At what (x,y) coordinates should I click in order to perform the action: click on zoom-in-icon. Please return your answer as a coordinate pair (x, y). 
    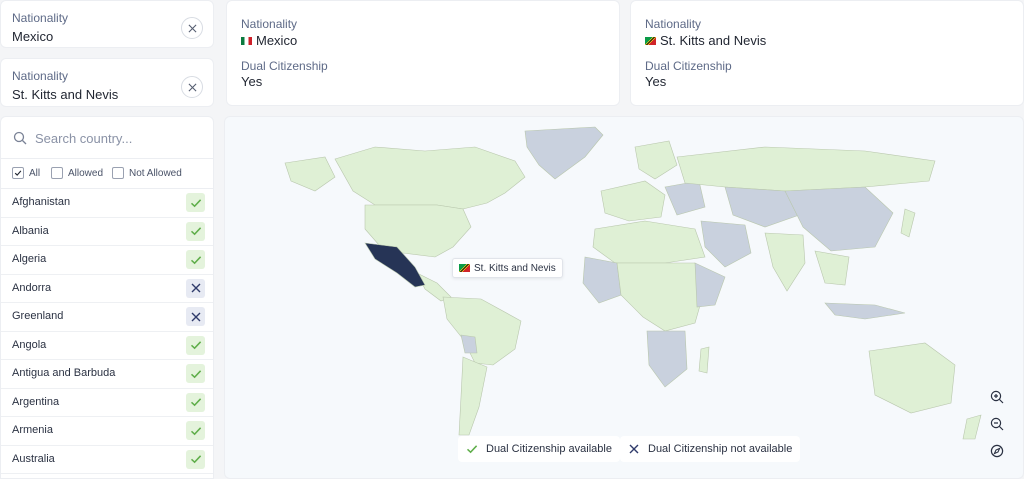
    Looking at the image, I should click on (997, 397).